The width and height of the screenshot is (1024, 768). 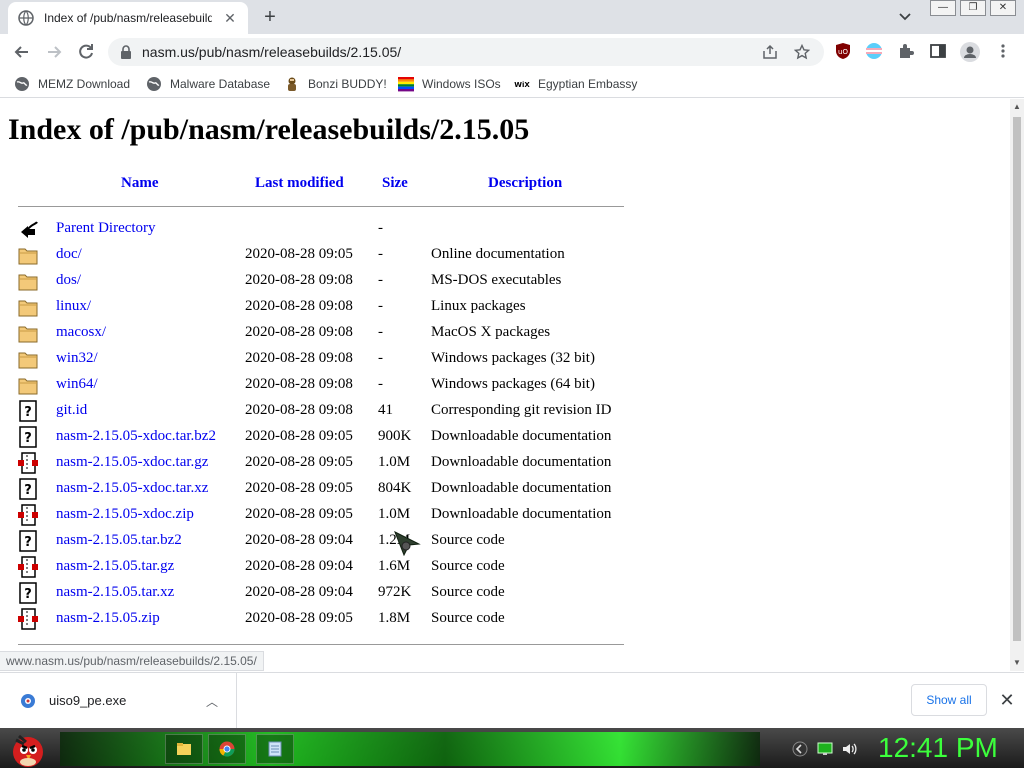 I want to click on extensions-puzzle-icon, so click(x=906, y=51).